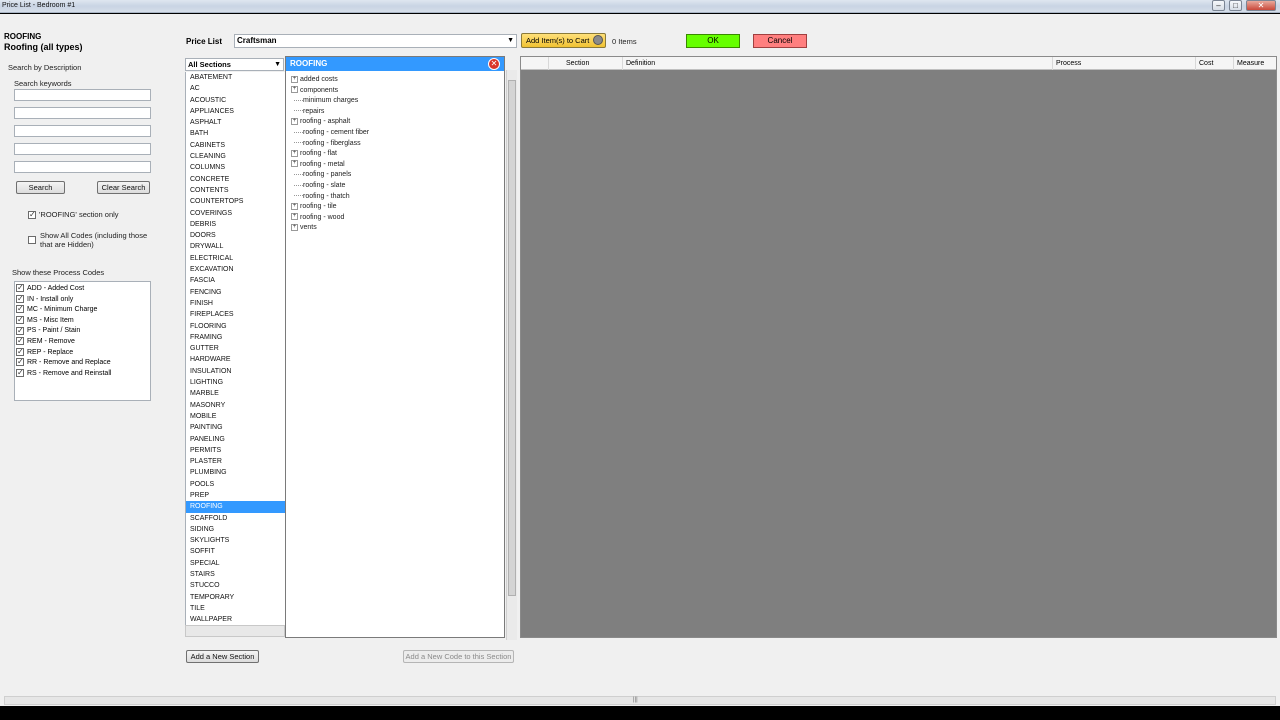 This screenshot has width=1280, height=720. What do you see at coordinates (235, 574) in the screenshot?
I see `section-item-stairs: STAIRS` at bounding box center [235, 574].